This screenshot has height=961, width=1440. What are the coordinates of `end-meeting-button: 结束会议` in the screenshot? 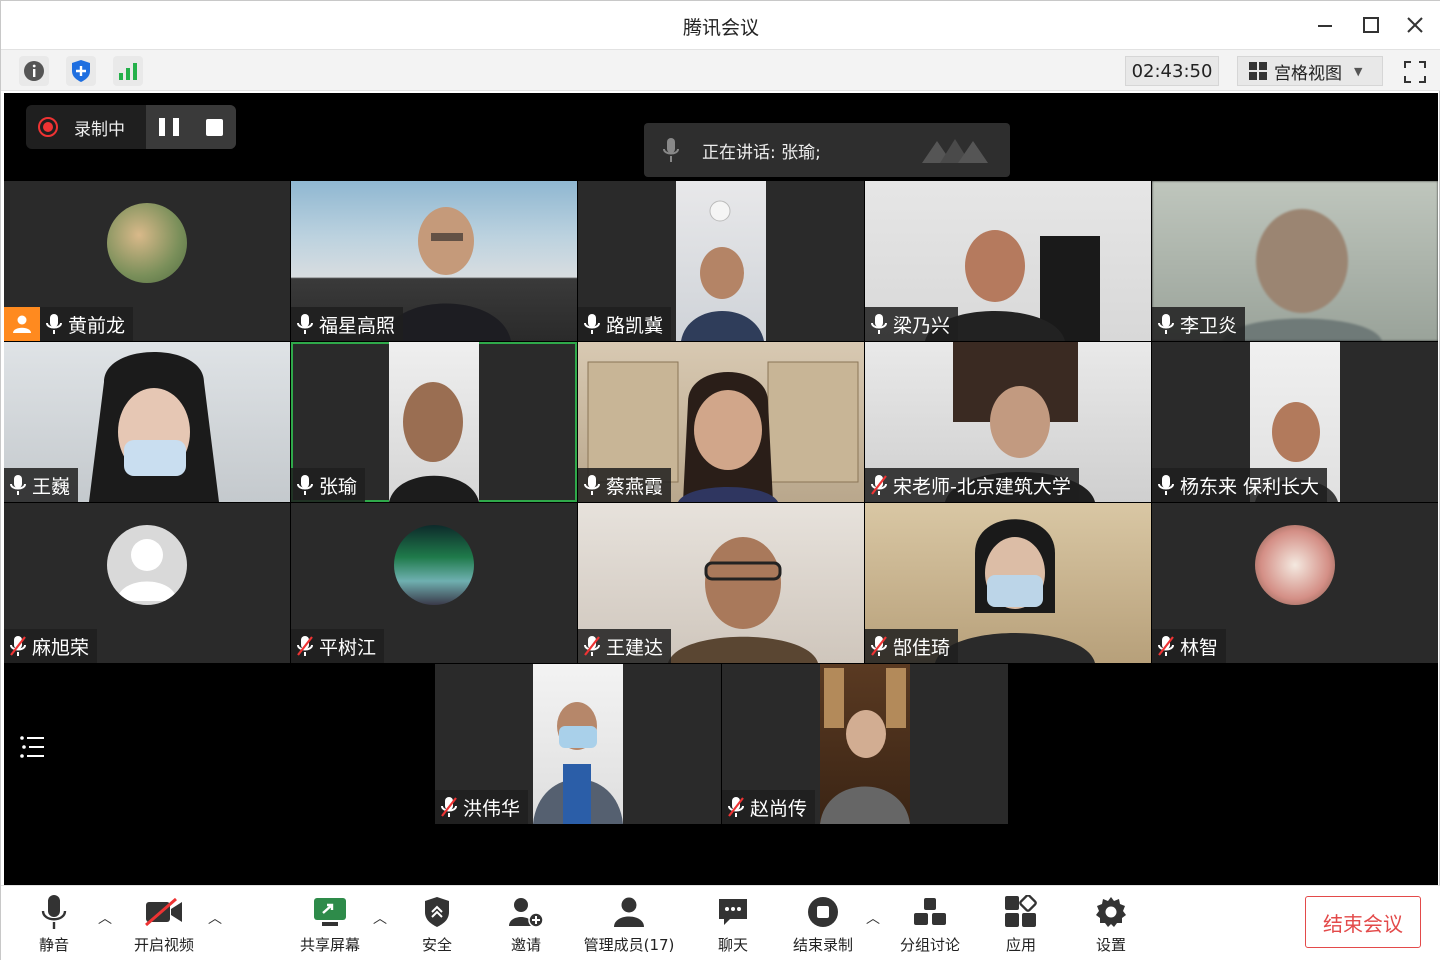 It's located at (1363, 922).